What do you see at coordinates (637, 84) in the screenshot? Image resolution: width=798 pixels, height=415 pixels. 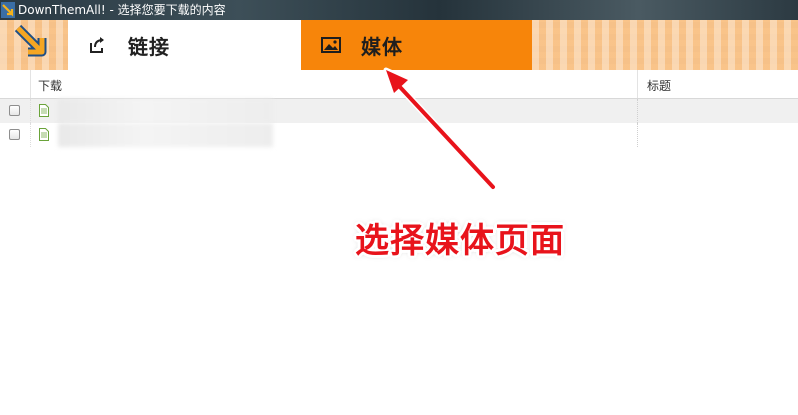 I see `column-divider` at bounding box center [637, 84].